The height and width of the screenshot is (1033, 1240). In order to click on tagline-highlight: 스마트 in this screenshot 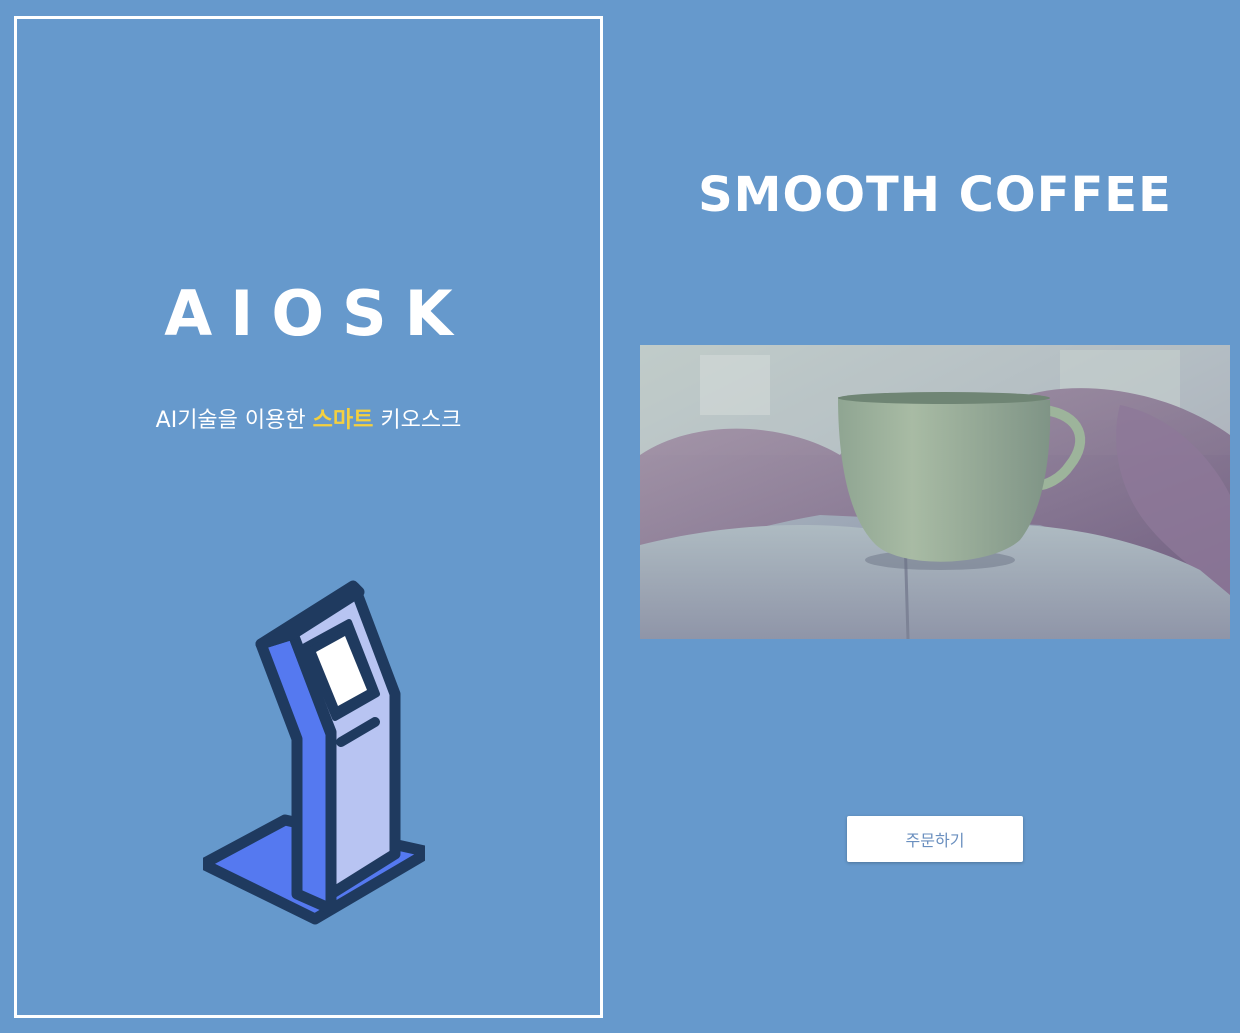, I will do `click(343, 420)`.